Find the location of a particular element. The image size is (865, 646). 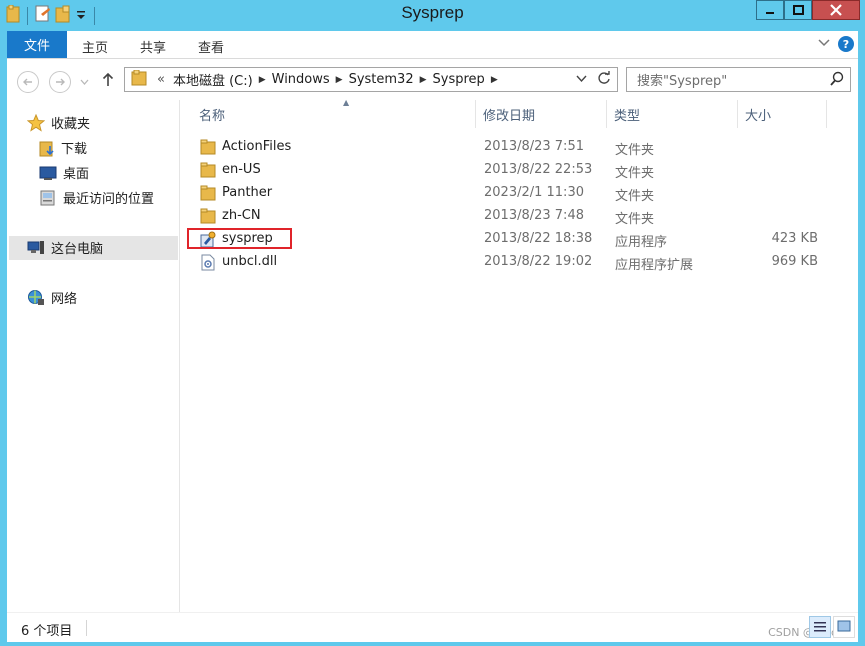

nav-label-network: 网络 is located at coordinates (64, 299).